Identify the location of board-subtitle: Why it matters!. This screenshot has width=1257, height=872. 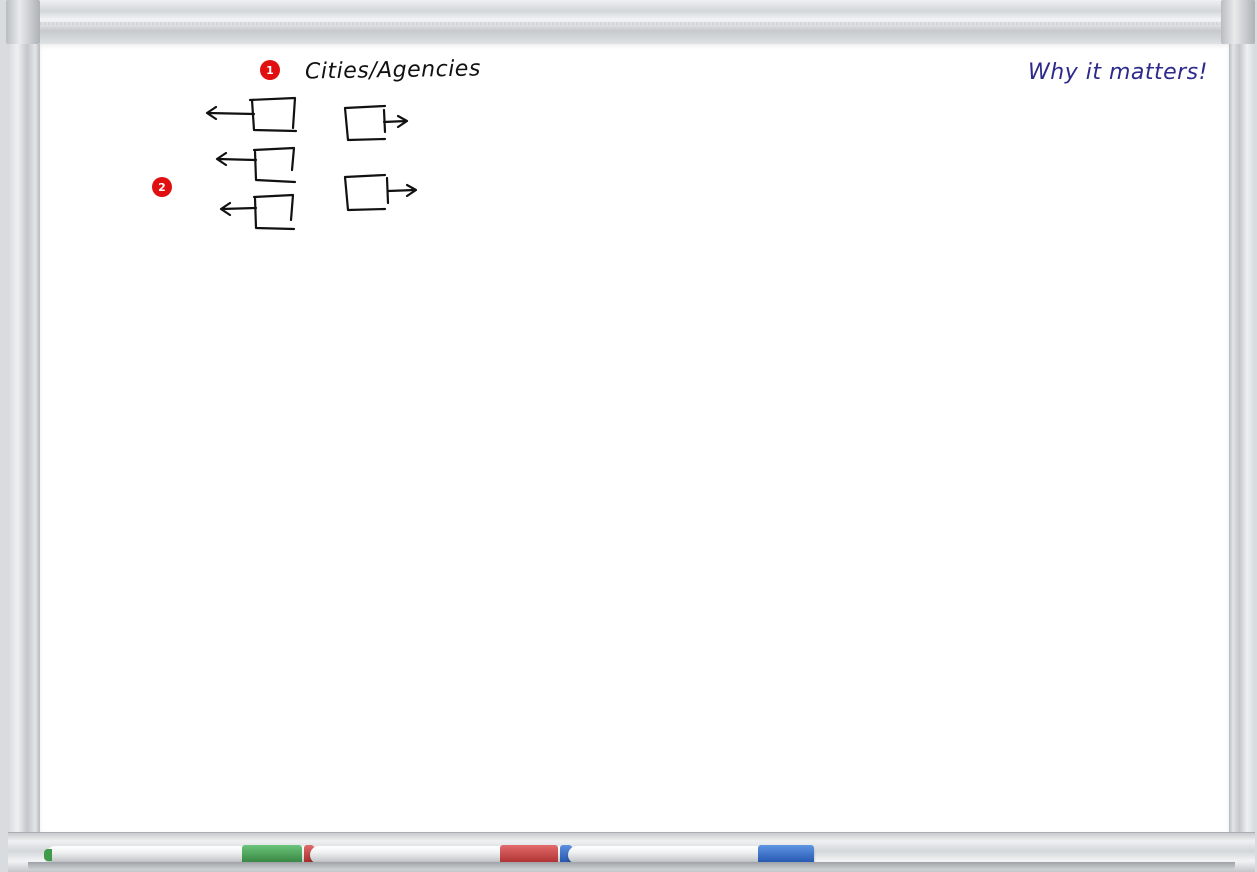
(1118, 72).